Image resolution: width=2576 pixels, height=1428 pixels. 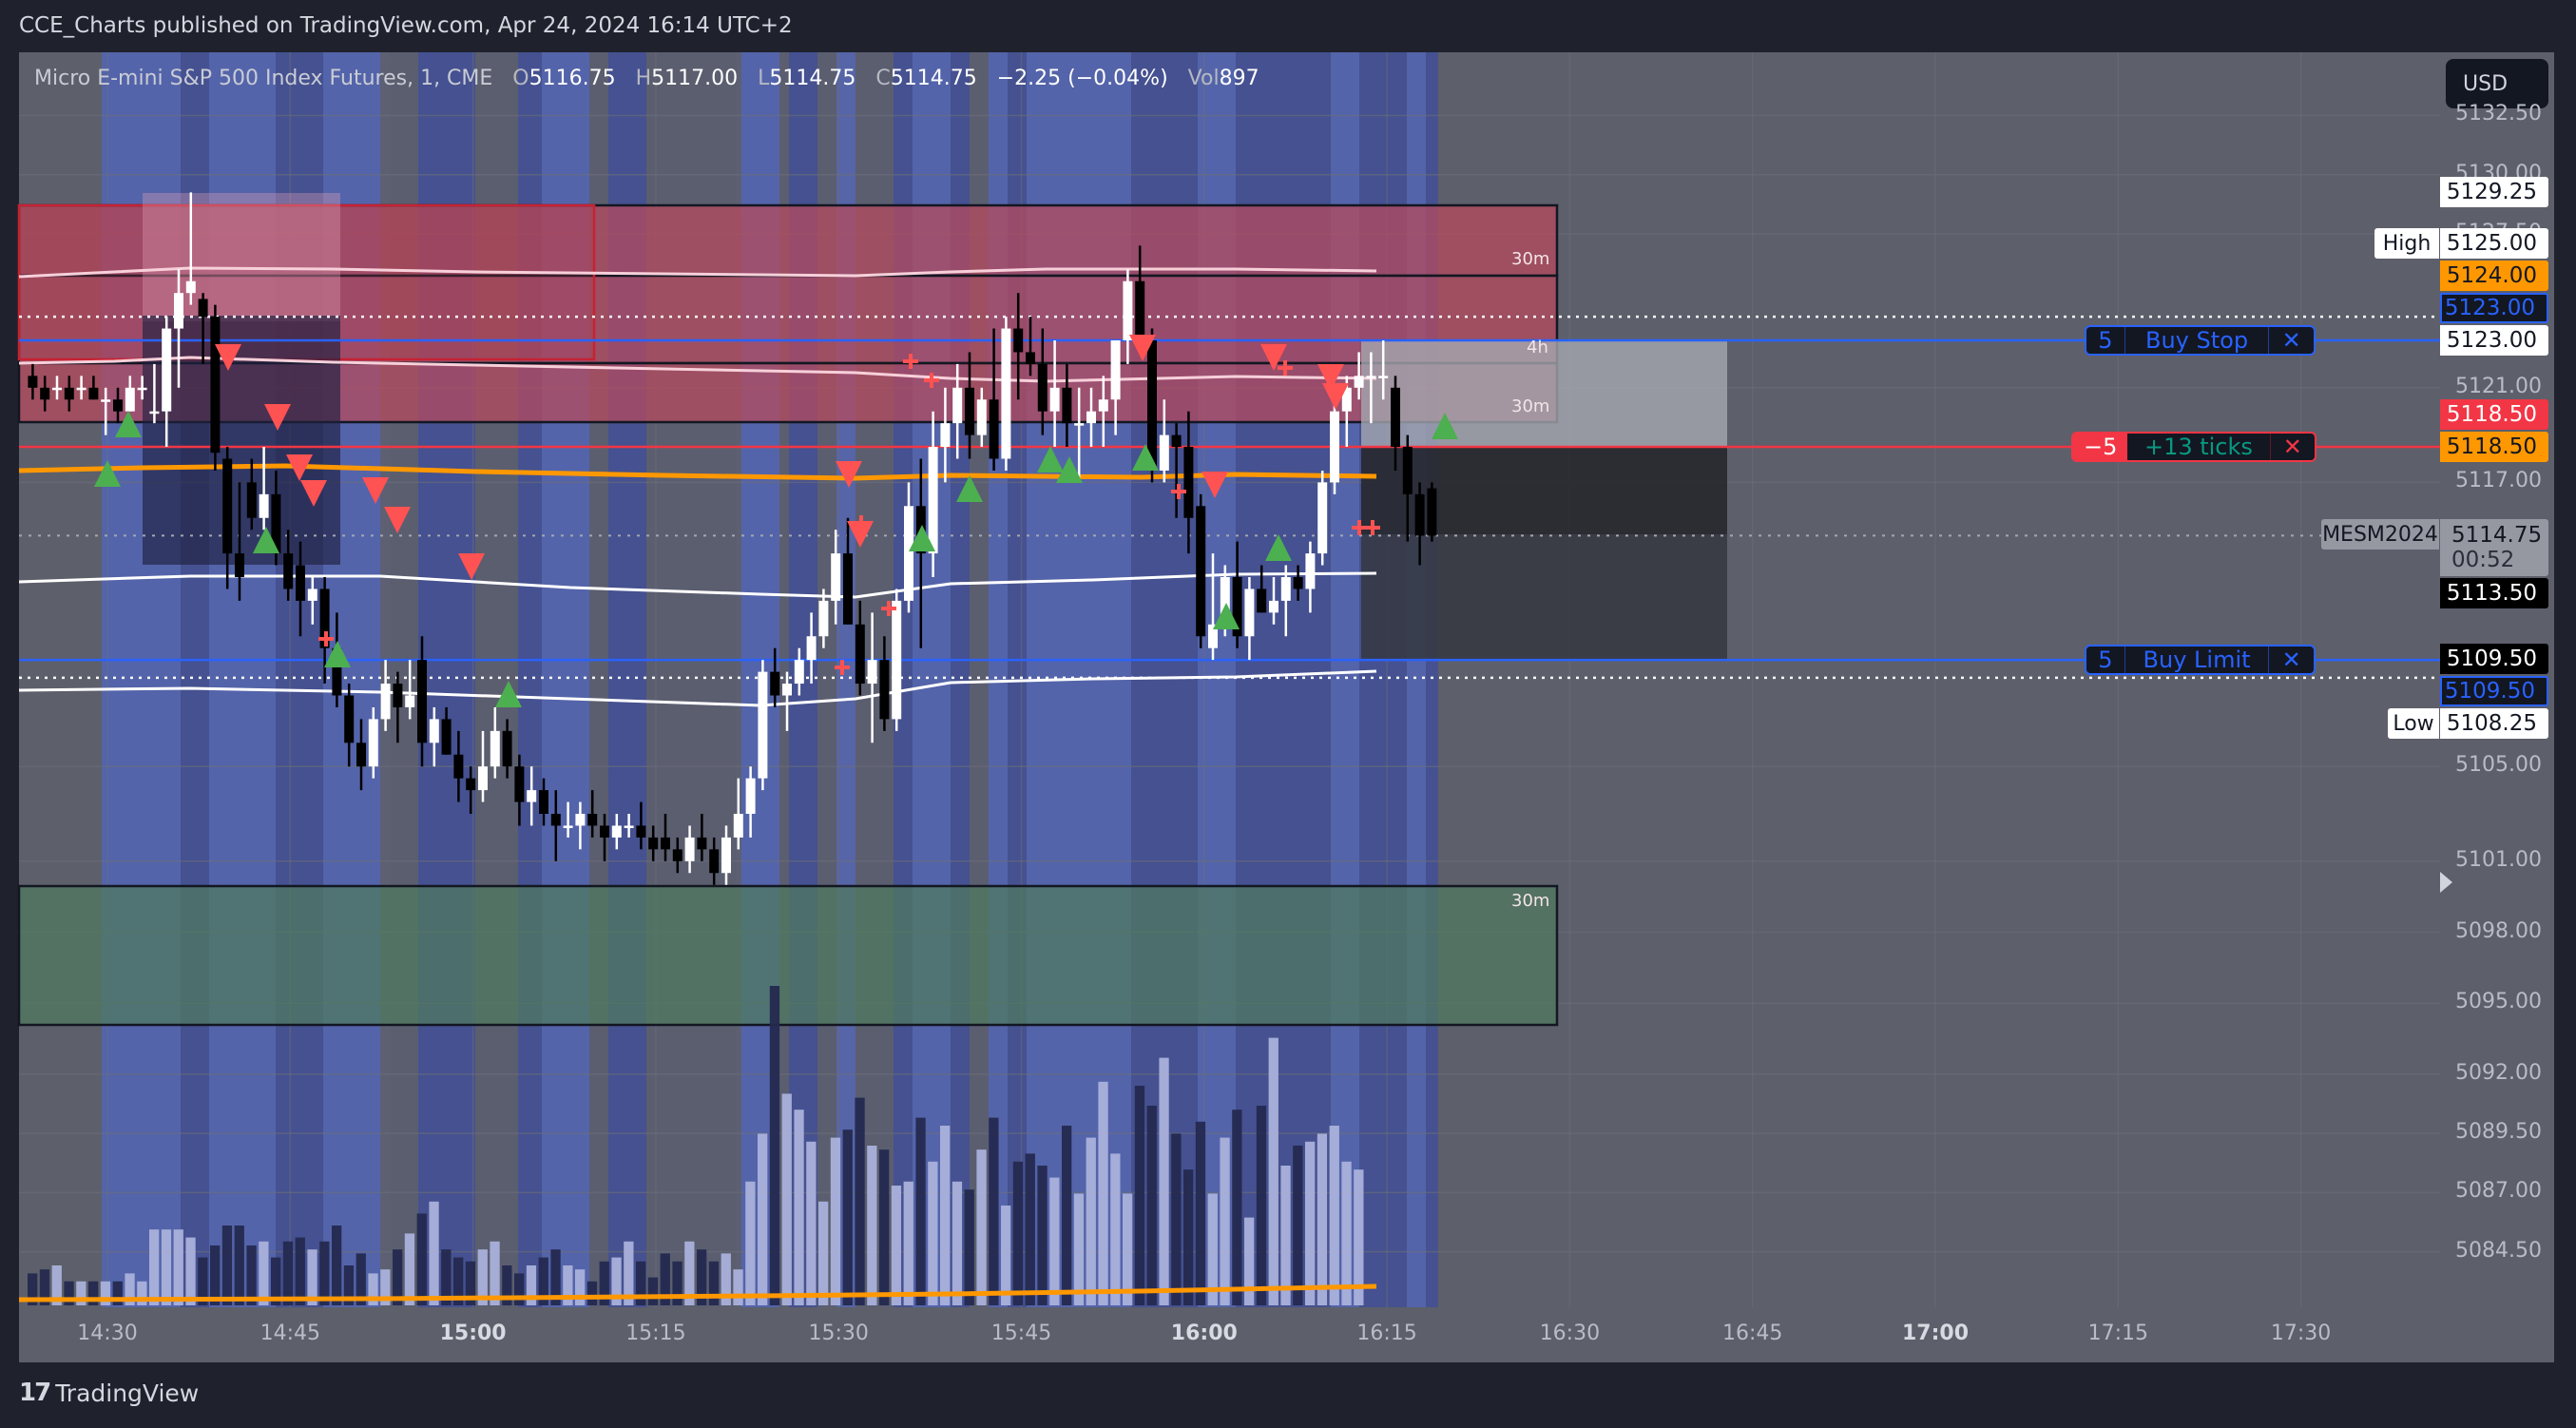 I want to click on buy-stop-qty: 5, so click(x=2106, y=341).